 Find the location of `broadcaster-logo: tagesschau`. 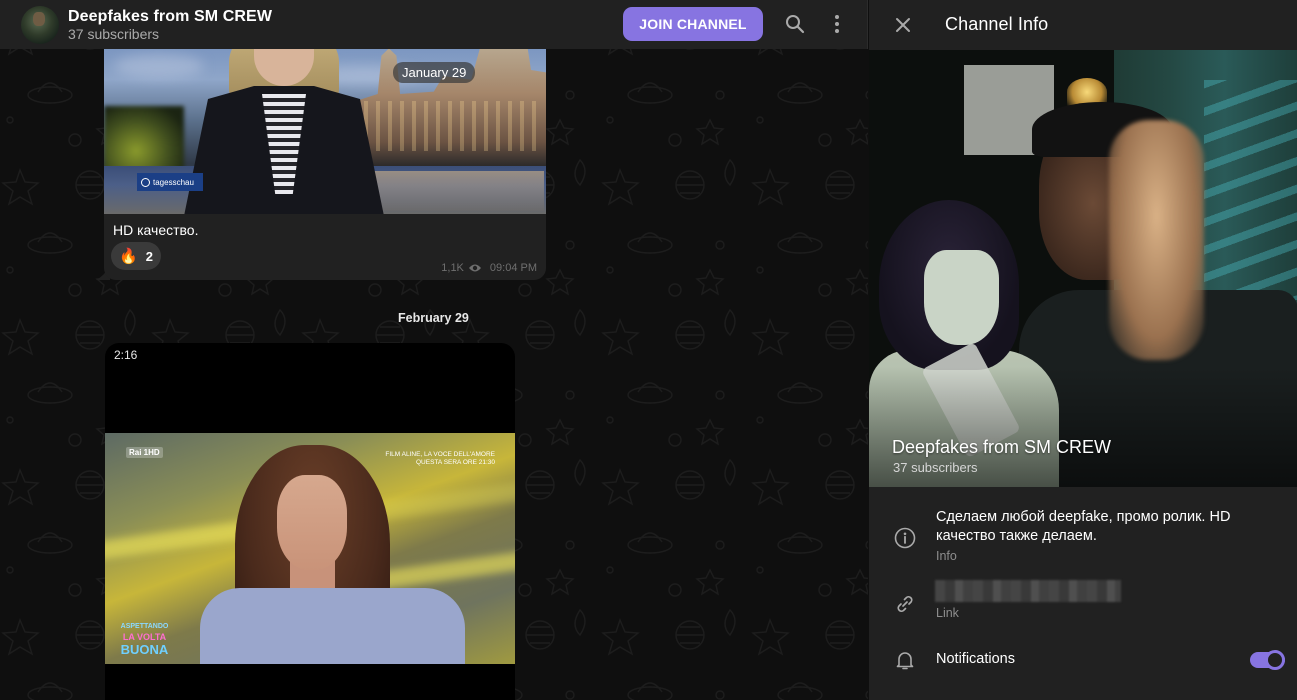

broadcaster-logo: tagesschau is located at coordinates (170, 182).